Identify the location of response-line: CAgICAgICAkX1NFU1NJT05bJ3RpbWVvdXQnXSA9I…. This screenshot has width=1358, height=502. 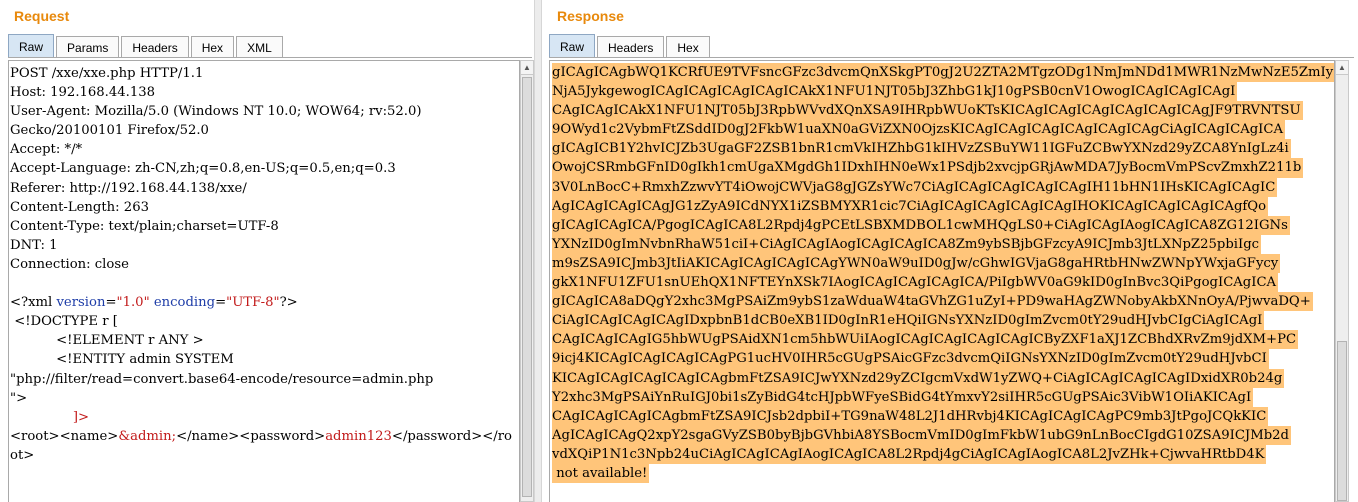
(927, 111).